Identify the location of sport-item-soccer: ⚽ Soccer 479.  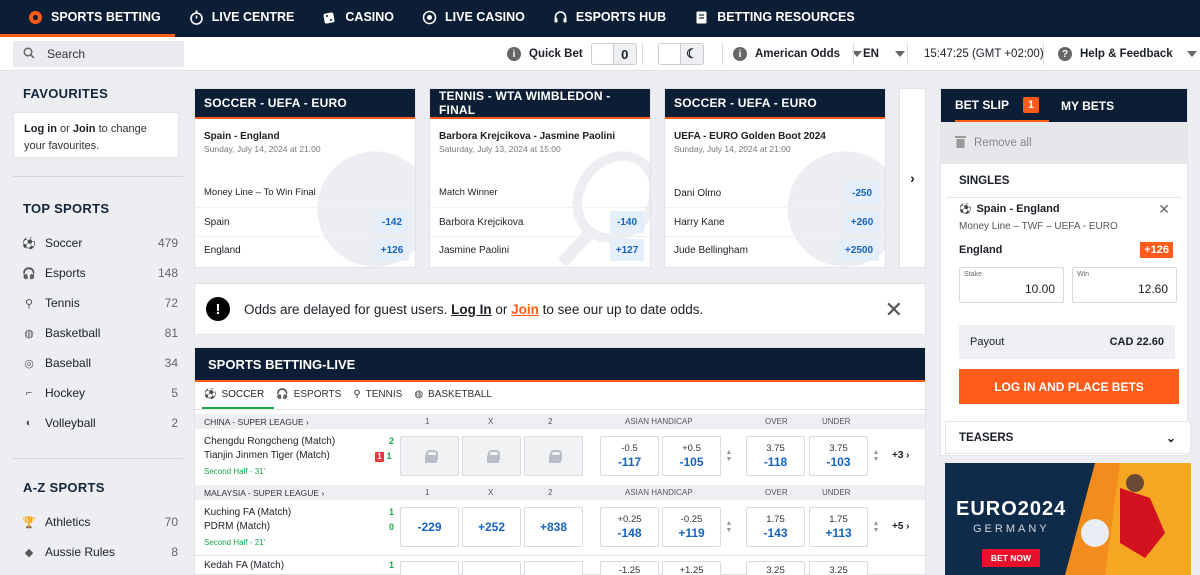
(100, 243).